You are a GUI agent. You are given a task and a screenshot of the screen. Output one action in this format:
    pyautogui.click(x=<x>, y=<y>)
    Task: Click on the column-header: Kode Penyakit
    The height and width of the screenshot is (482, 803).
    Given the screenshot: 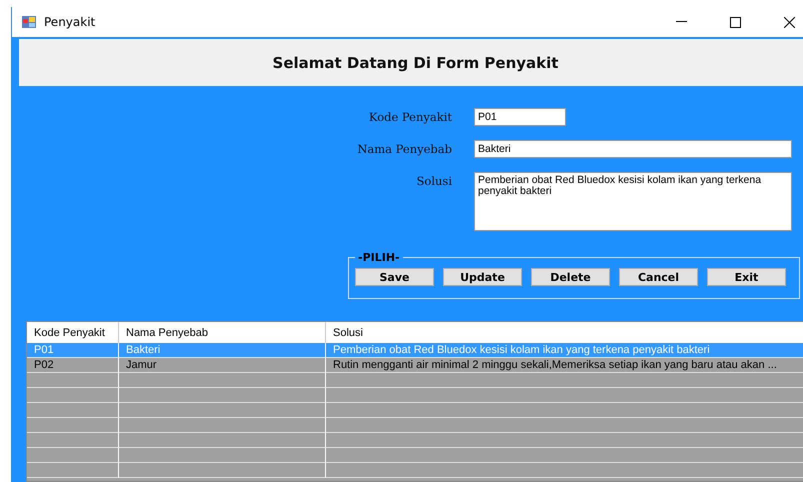 What is the action you would take?
    pyautogui.click(x=73, y=332)
    